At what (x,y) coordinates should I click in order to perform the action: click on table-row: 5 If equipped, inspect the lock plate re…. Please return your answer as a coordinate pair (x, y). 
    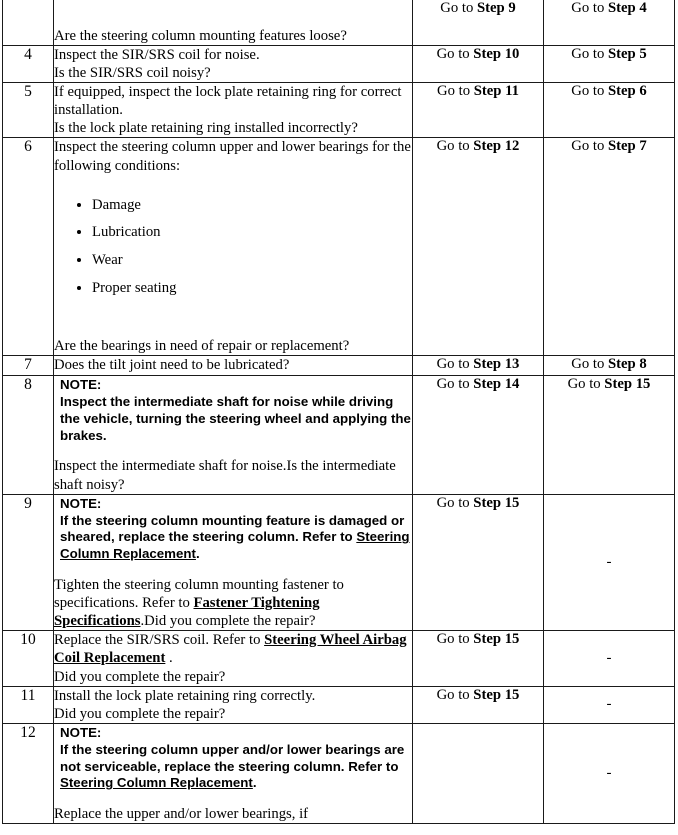
    Looking at the image, I should click on (338, 110).